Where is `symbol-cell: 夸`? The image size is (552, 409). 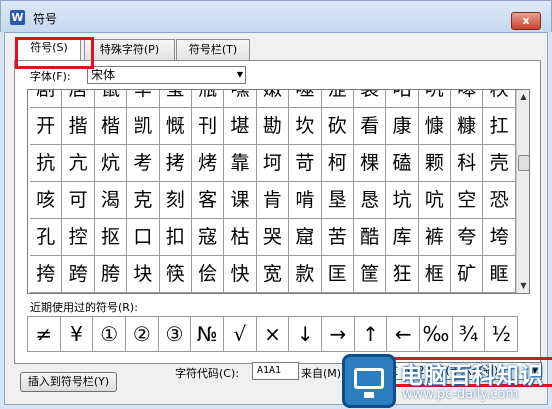 symbol-cell: 夸 is located at coordinates (467, 237).